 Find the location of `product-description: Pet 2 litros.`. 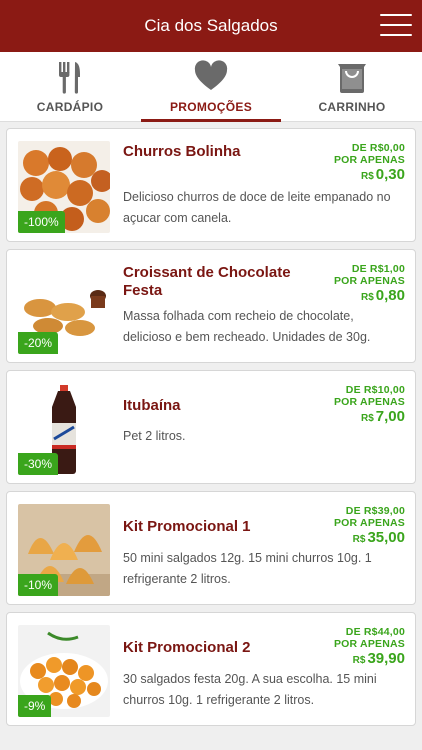

product-description: Pet 2 litros. is located at coordinates (154, 436).